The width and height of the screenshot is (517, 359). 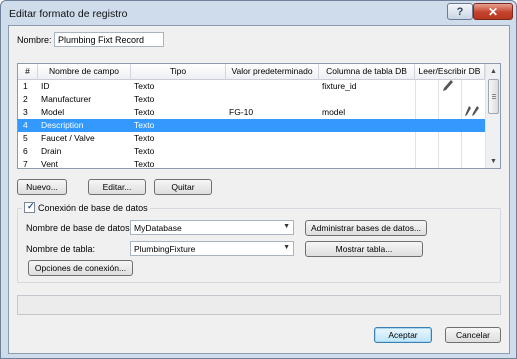 I want to click on column-header-type: Tipo, so click(x=178, y=72).